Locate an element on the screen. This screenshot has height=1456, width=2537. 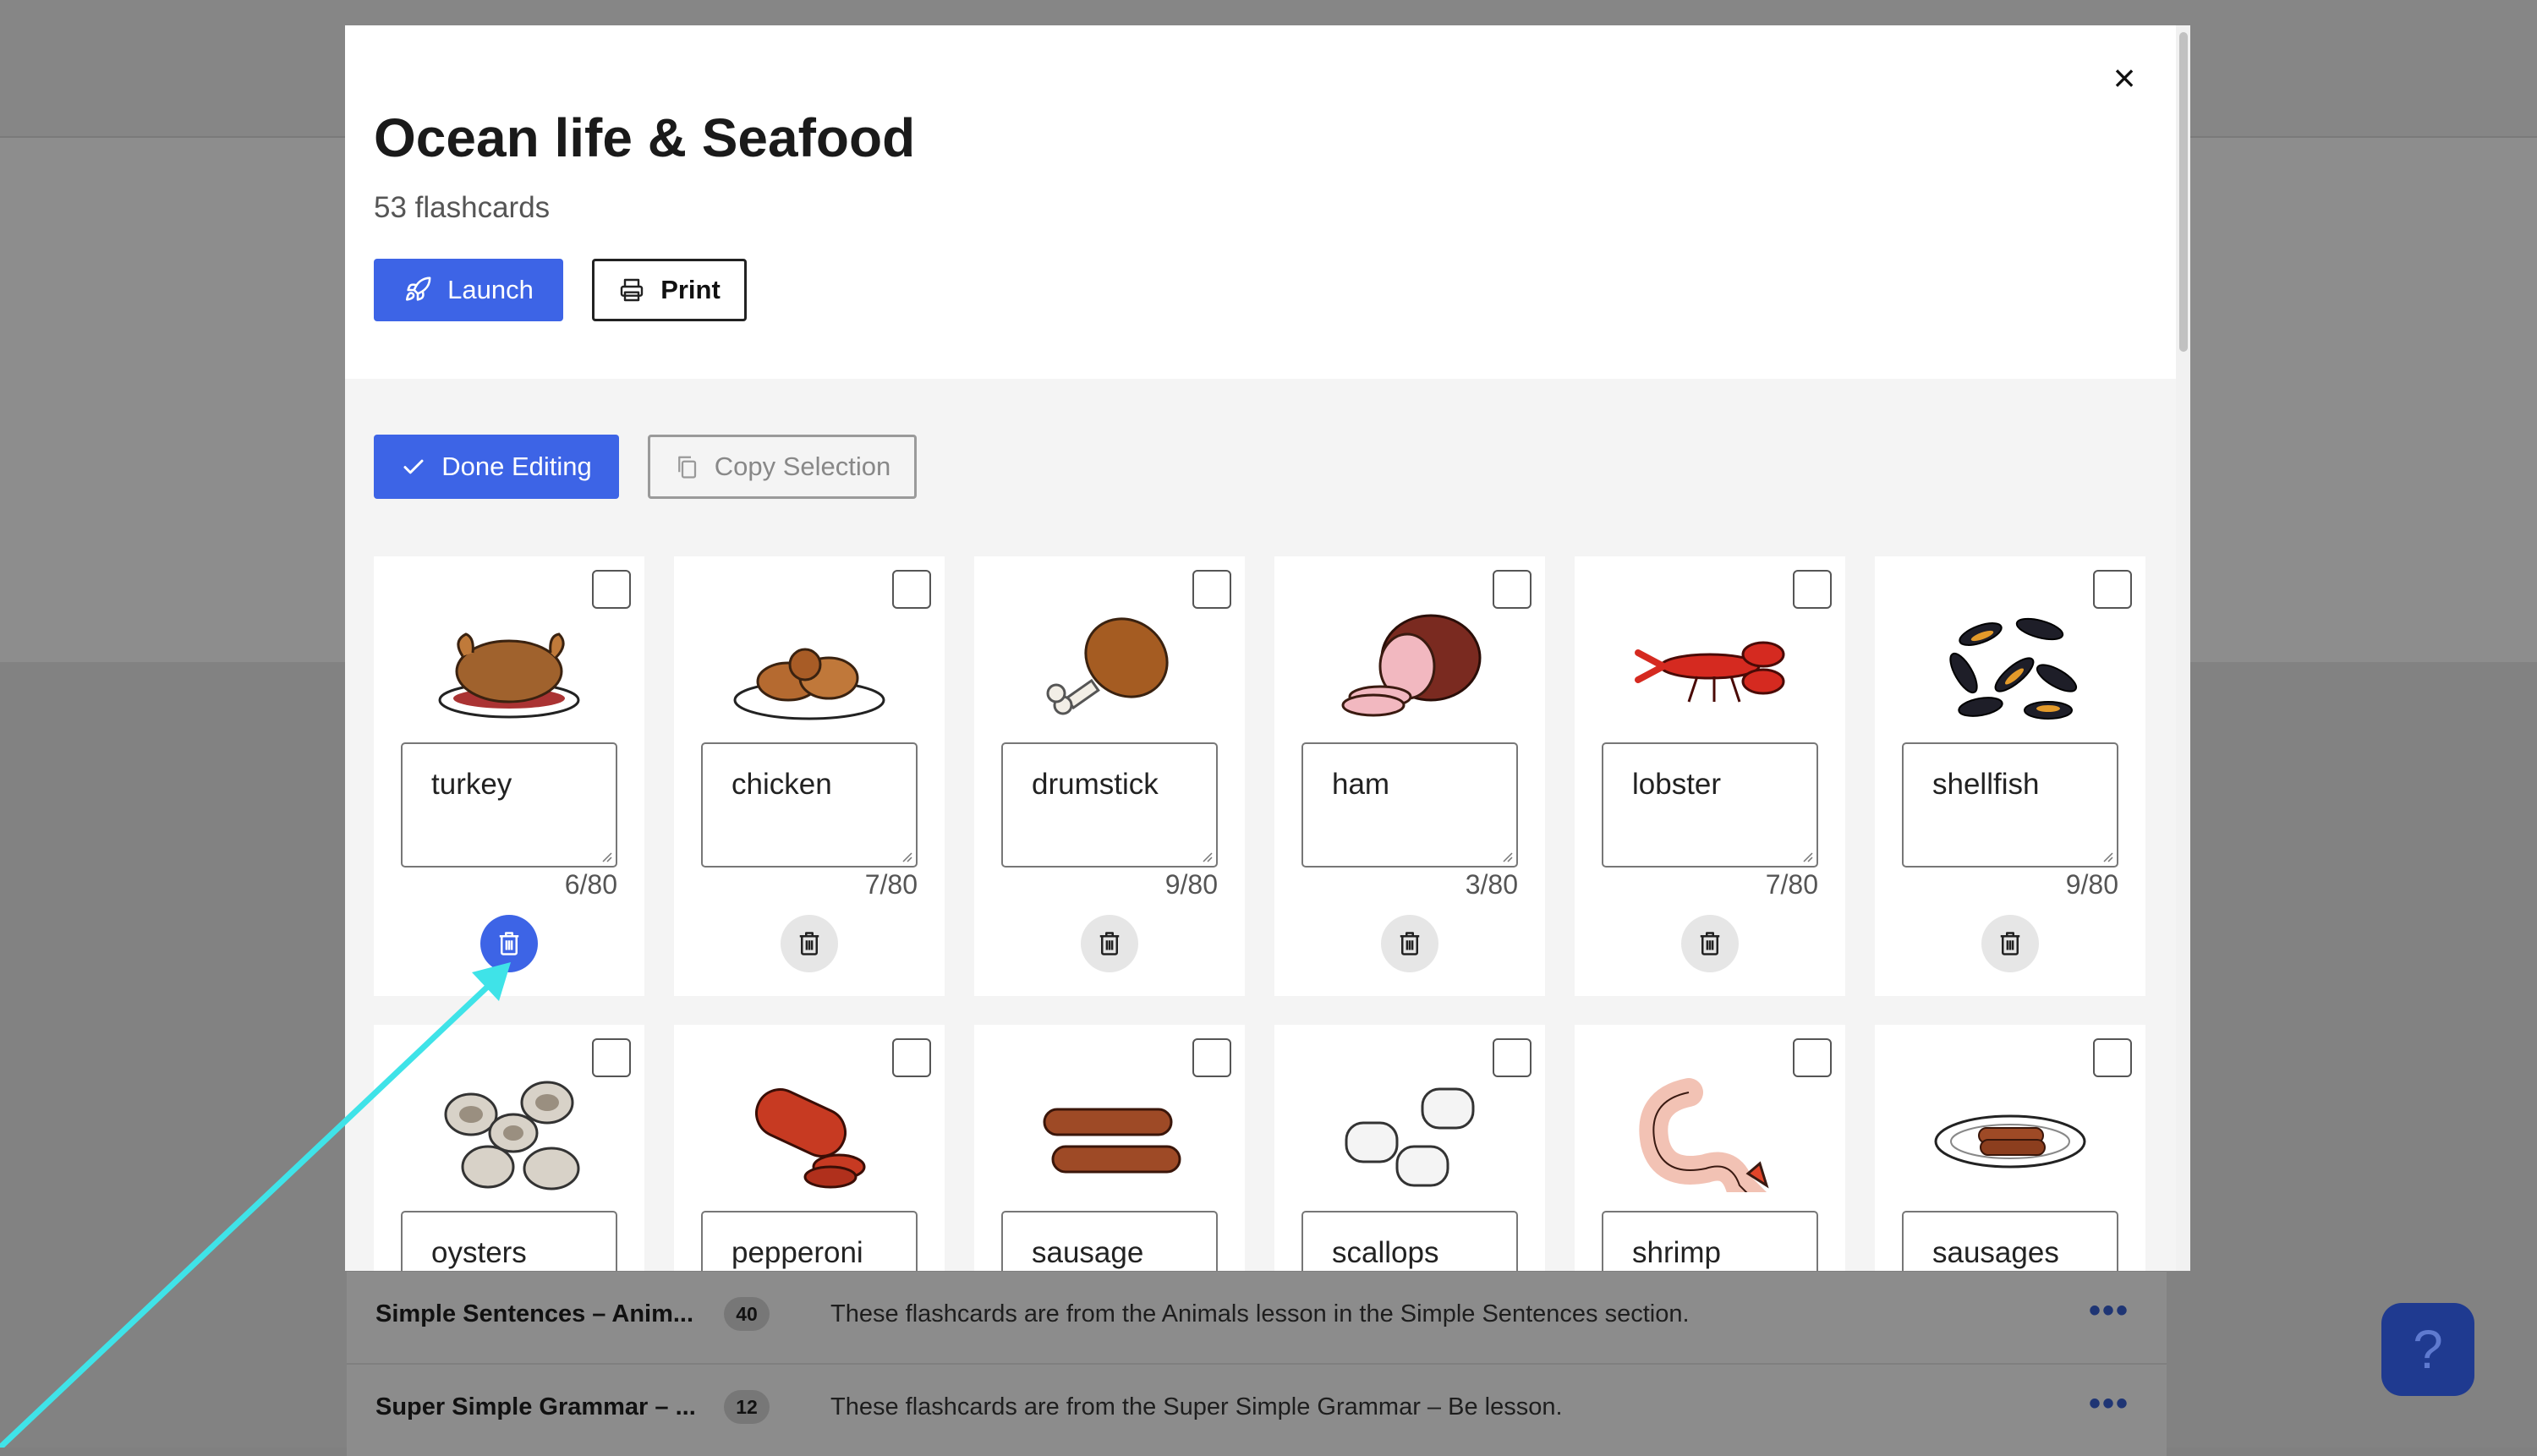
turkey-icon is located at coordinates (509, 675).